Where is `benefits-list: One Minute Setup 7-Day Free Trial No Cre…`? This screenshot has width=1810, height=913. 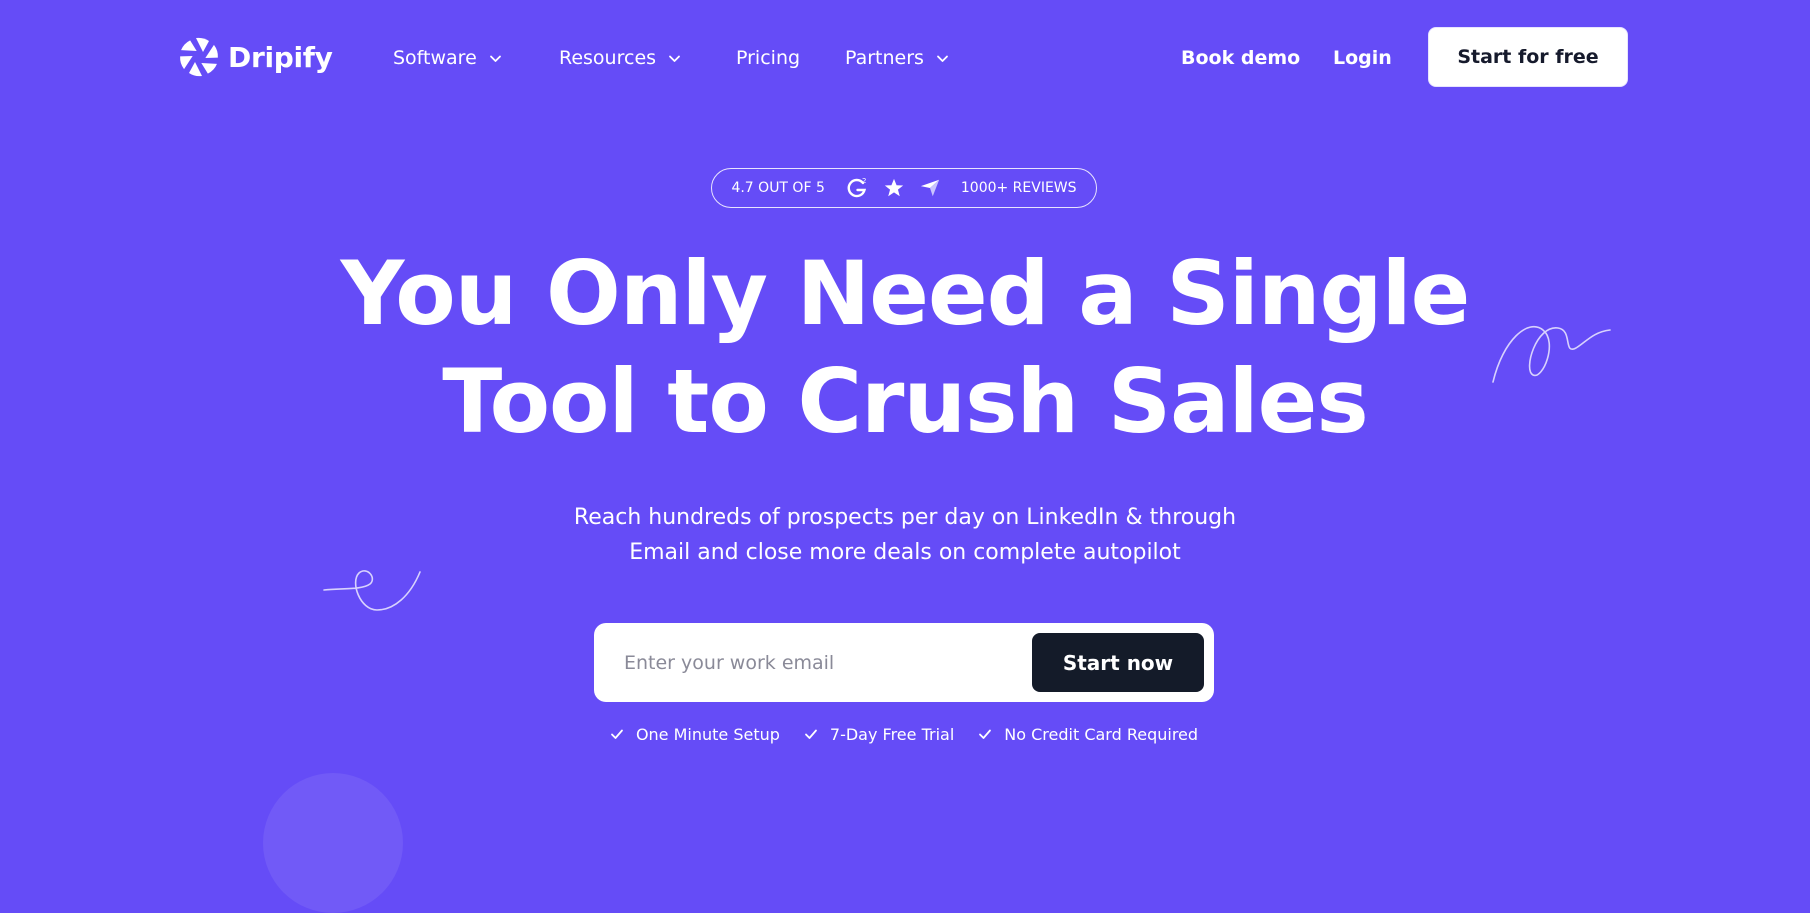
benefits-list: One Minute Setup 7-Day Free Trial No Cre… is located at coordinates (904, 734).